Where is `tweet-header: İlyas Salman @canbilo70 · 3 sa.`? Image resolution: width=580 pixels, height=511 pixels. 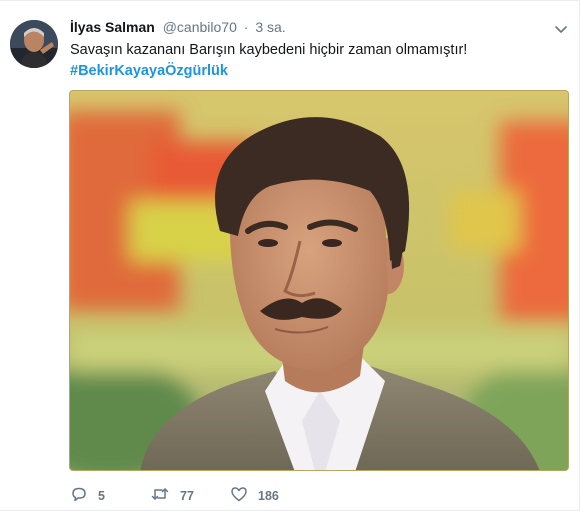 tweet-header: İlyas Salman @canbilo70 · 3 sa. is located at coordinates (304, 27).